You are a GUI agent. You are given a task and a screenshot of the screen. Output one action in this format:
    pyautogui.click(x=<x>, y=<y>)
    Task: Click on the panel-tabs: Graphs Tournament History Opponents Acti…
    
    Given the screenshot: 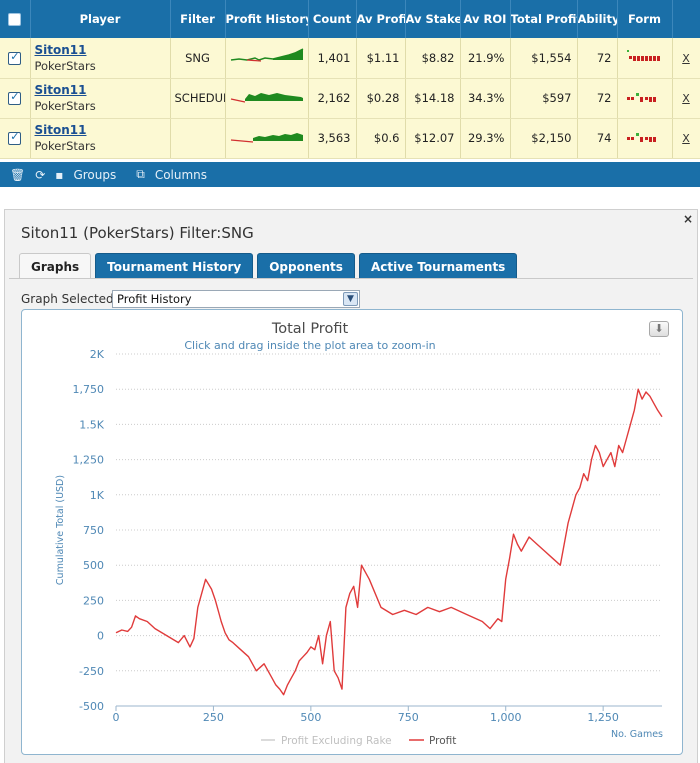 What is the action you would take?
    pyautogui.click(x=270, y=266)
    